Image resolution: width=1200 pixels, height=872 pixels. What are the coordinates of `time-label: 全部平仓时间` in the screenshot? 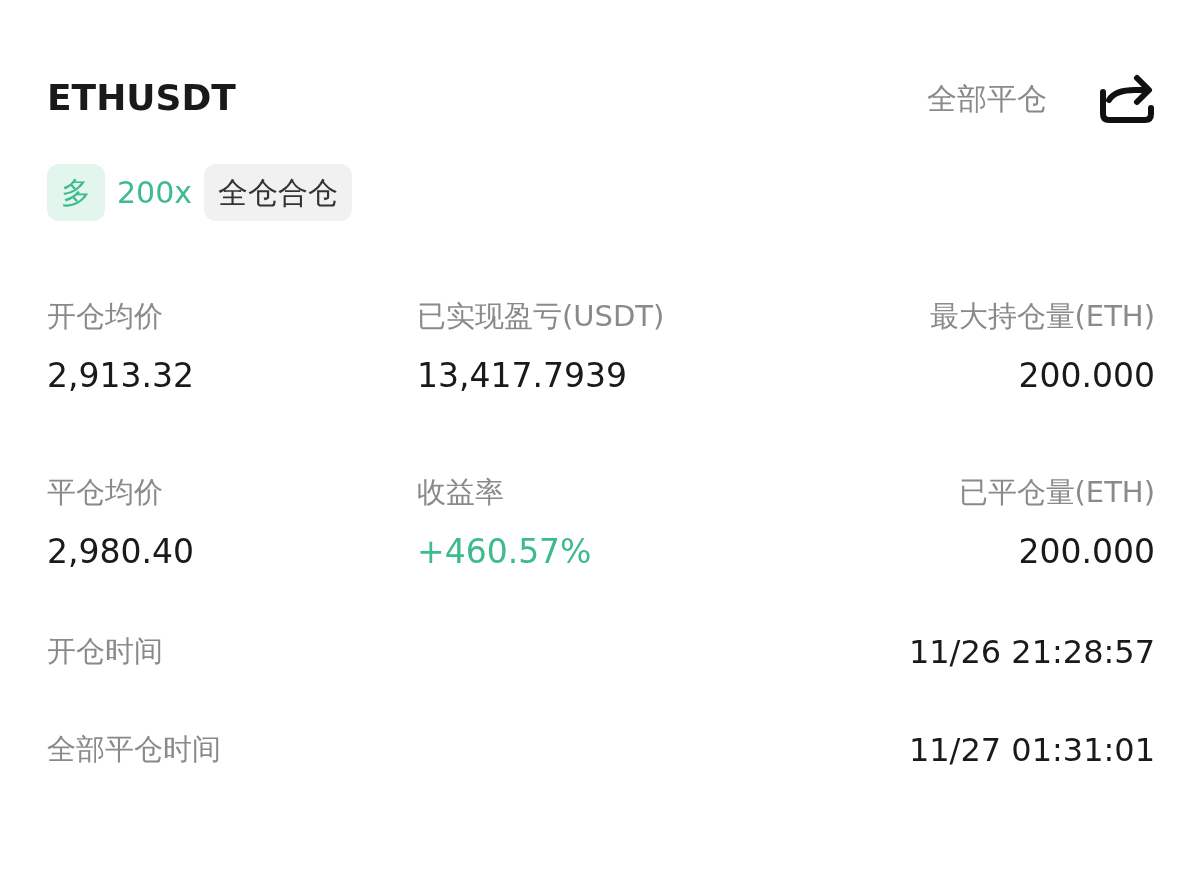 It's located at (134, 750).